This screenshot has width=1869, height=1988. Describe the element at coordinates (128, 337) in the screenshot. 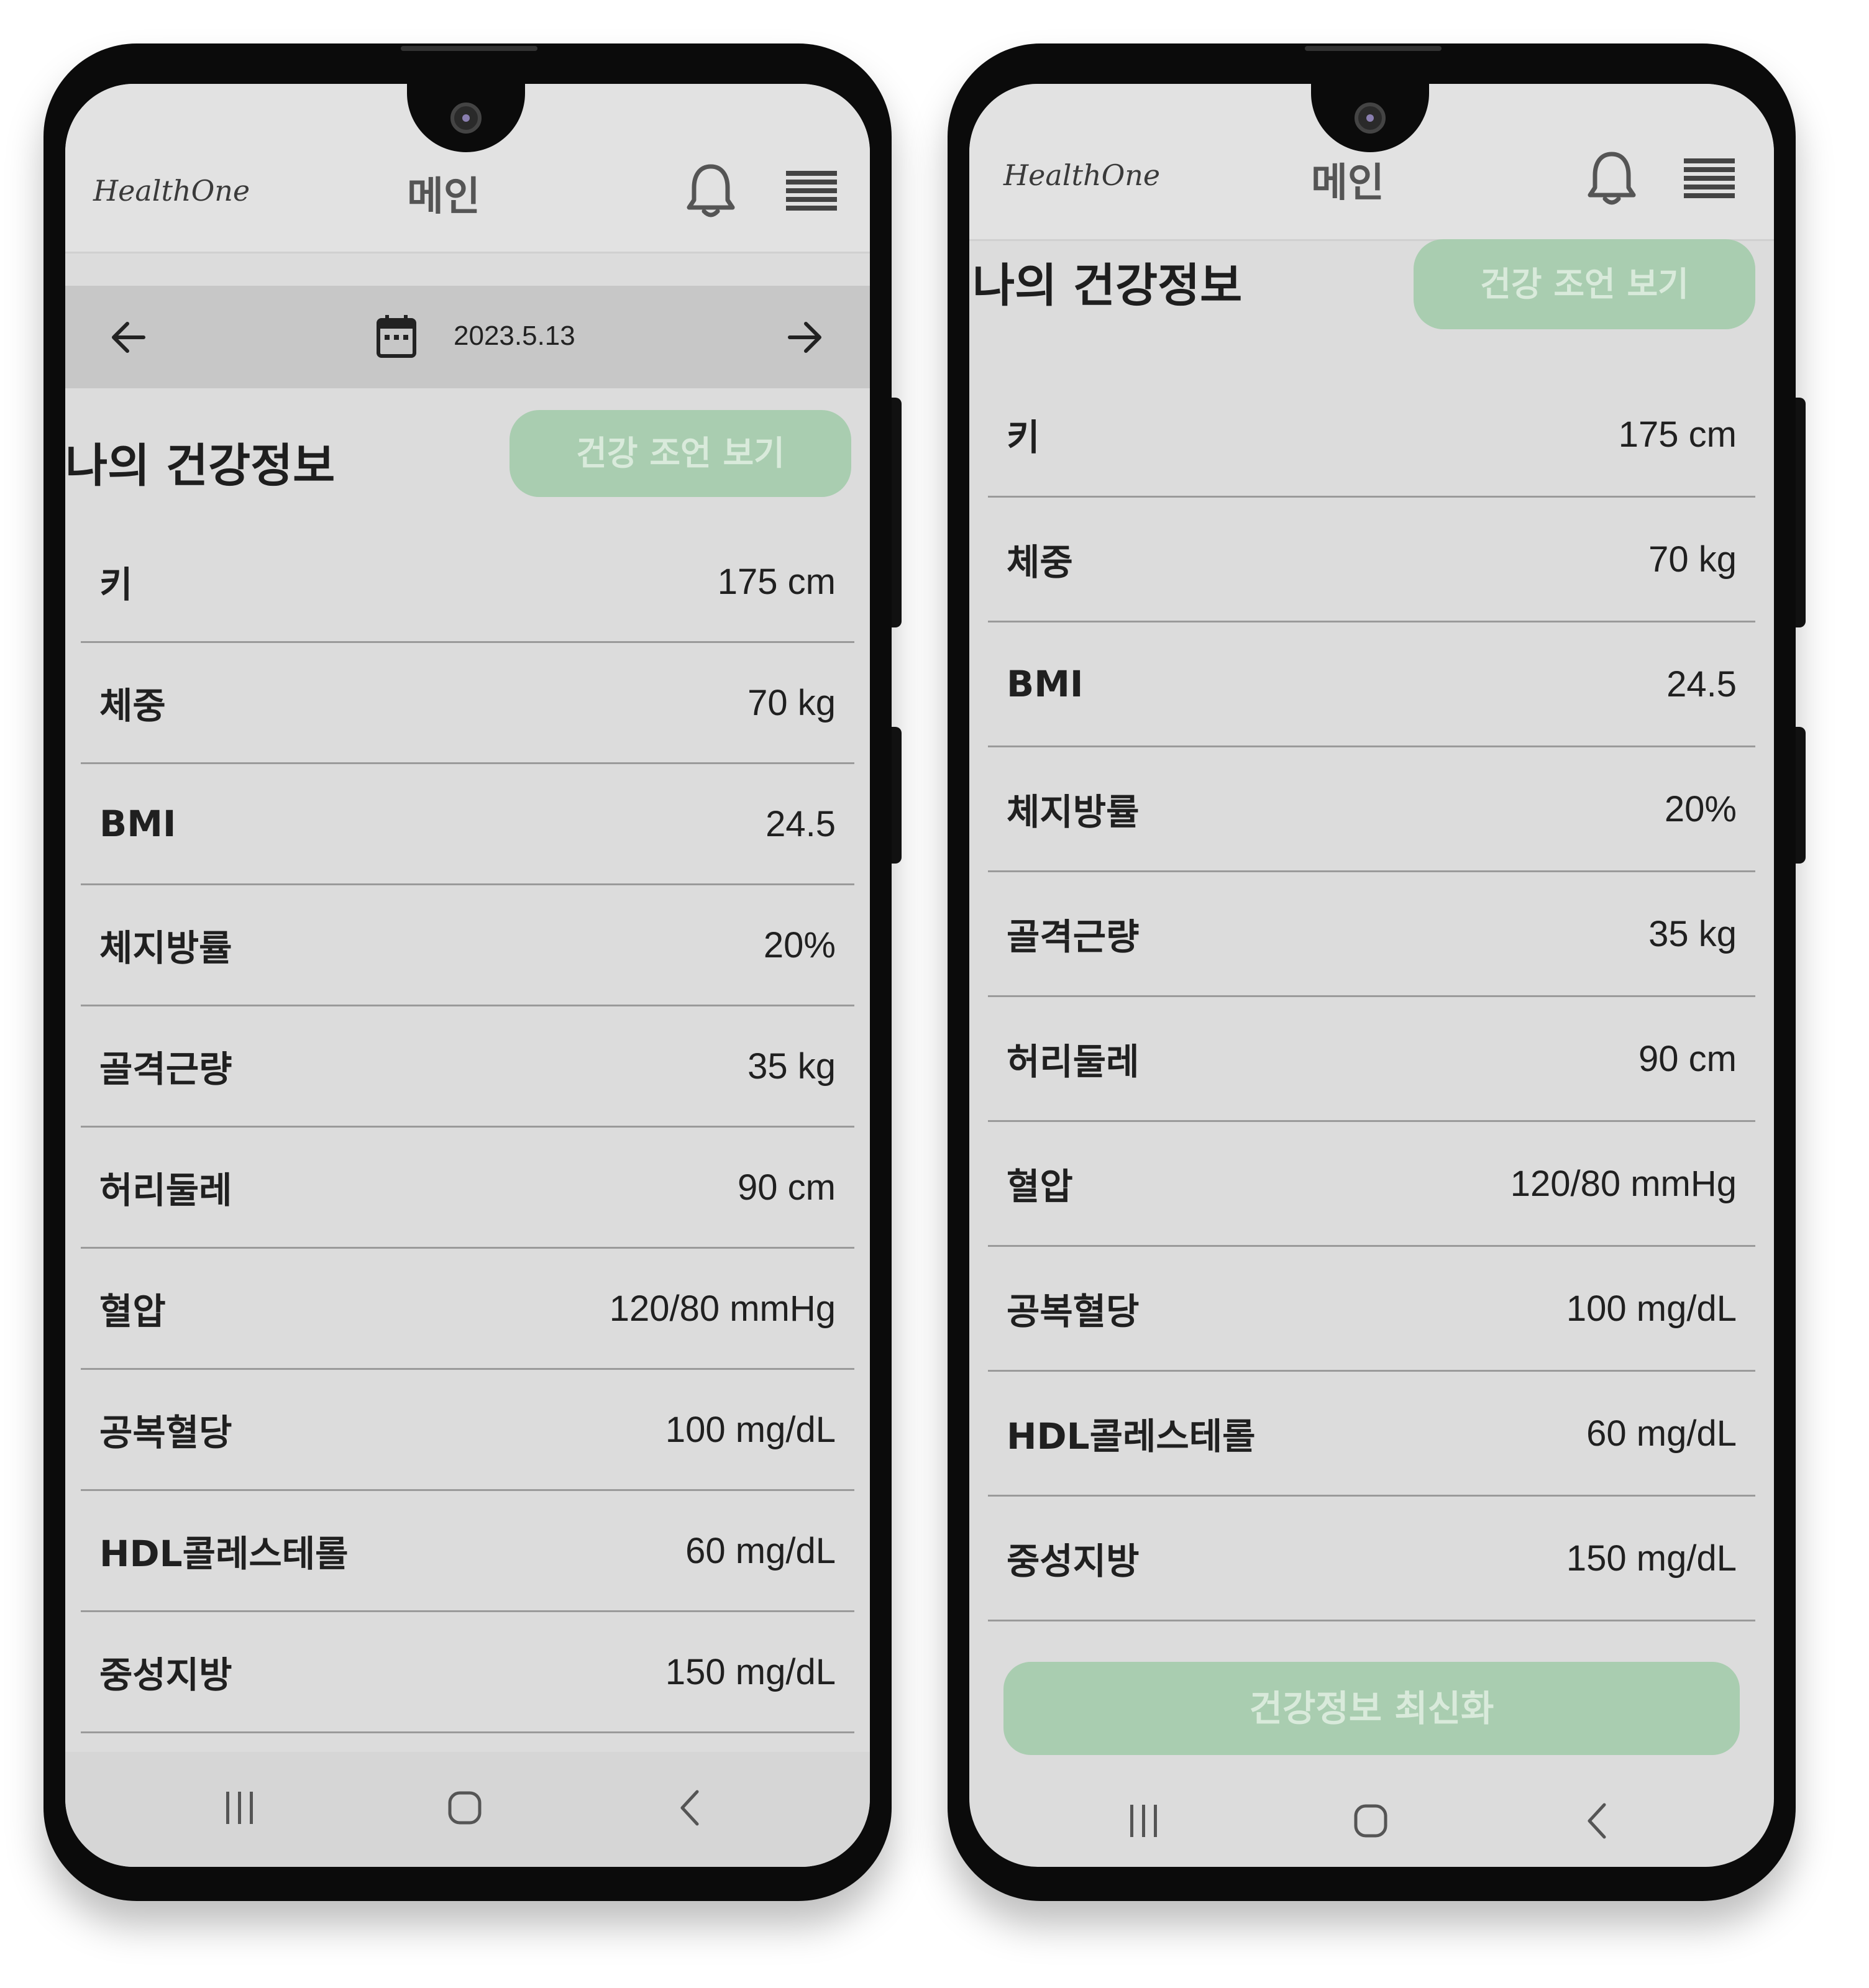

I see `arrow-left-icon` at that location.